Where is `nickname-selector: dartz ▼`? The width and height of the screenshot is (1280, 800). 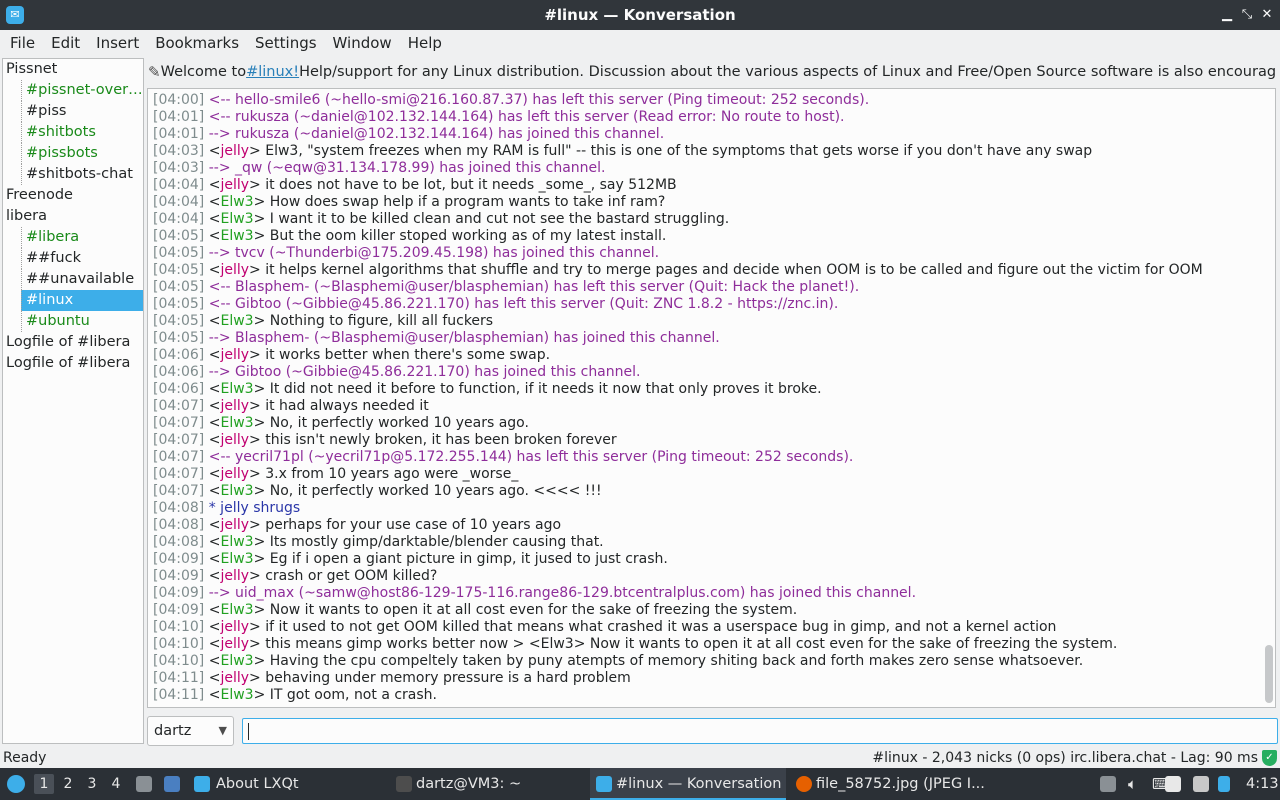 nickname-selector: dartz ▼ is located at coordinates (190, 731).